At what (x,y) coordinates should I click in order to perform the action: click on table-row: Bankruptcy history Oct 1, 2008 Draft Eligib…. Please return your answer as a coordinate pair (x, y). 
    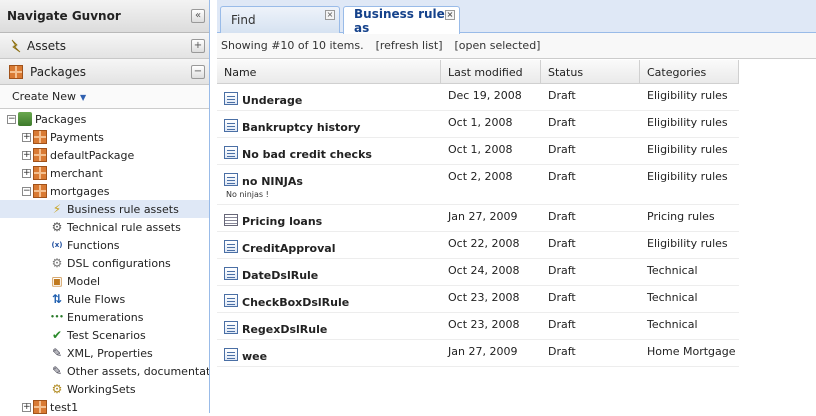
    Looking at the image, I should click on (478, 124).